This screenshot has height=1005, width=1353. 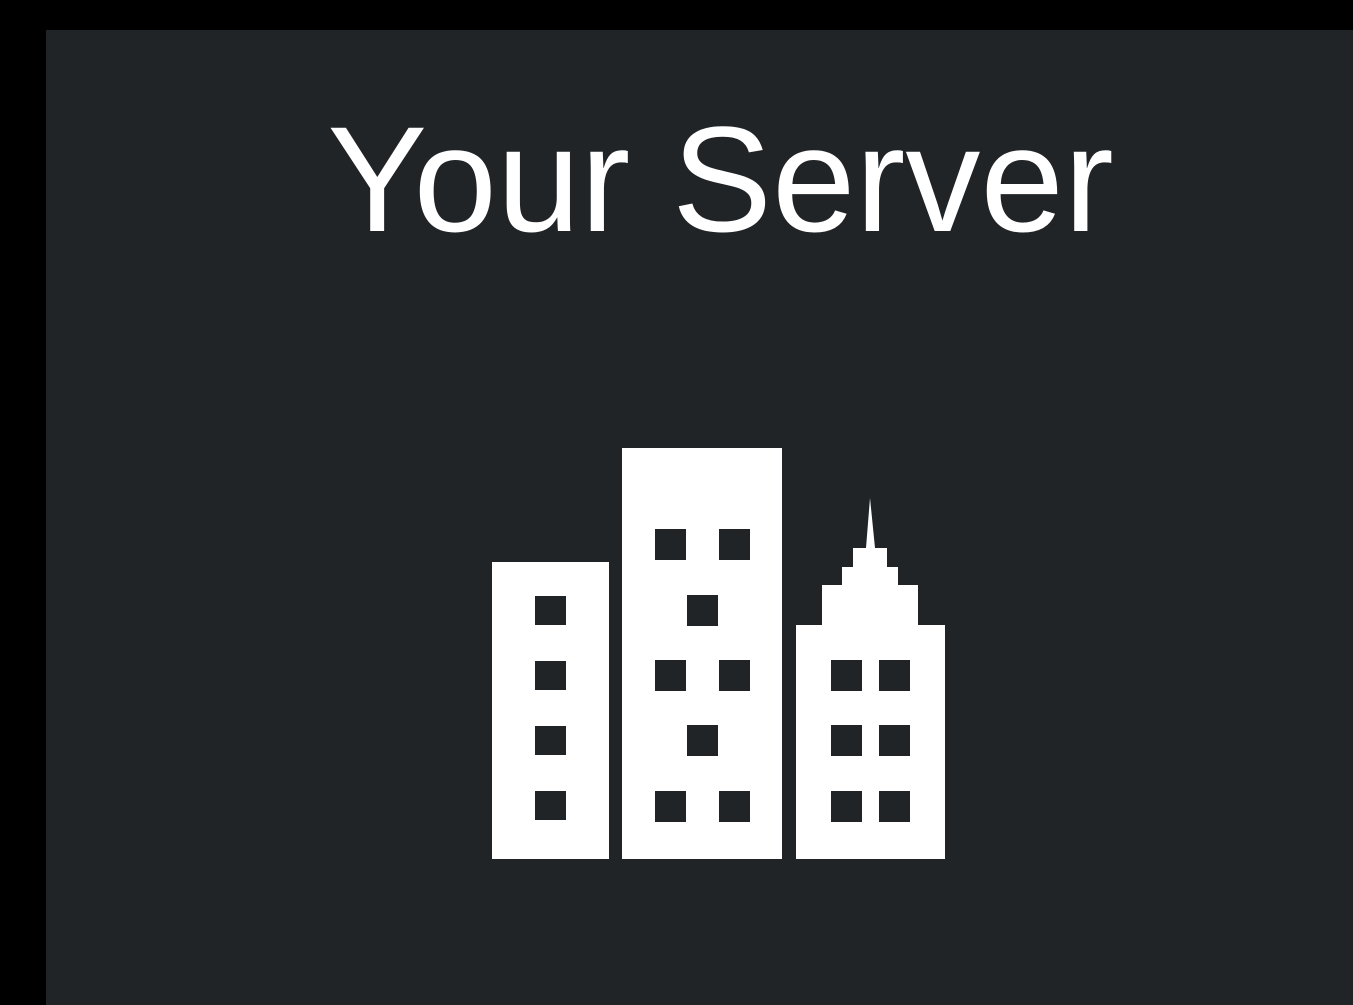 What do you see at coordinates (870, 678) in the screenshot?
I see `right-building` at bounding box center [870, 678].